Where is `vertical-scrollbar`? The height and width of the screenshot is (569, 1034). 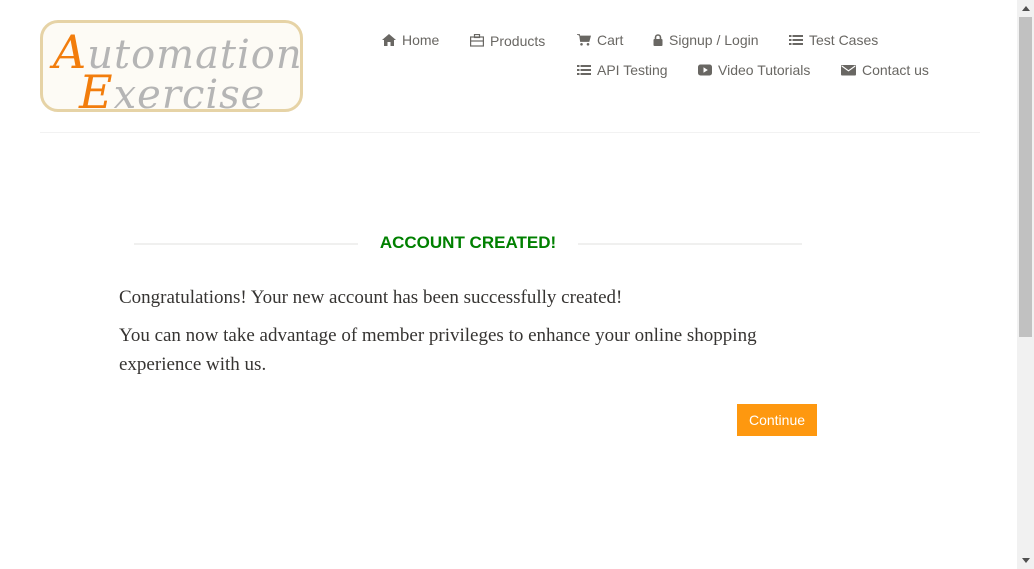 vertical-scrollbar is located at coordinates (1025, 284).